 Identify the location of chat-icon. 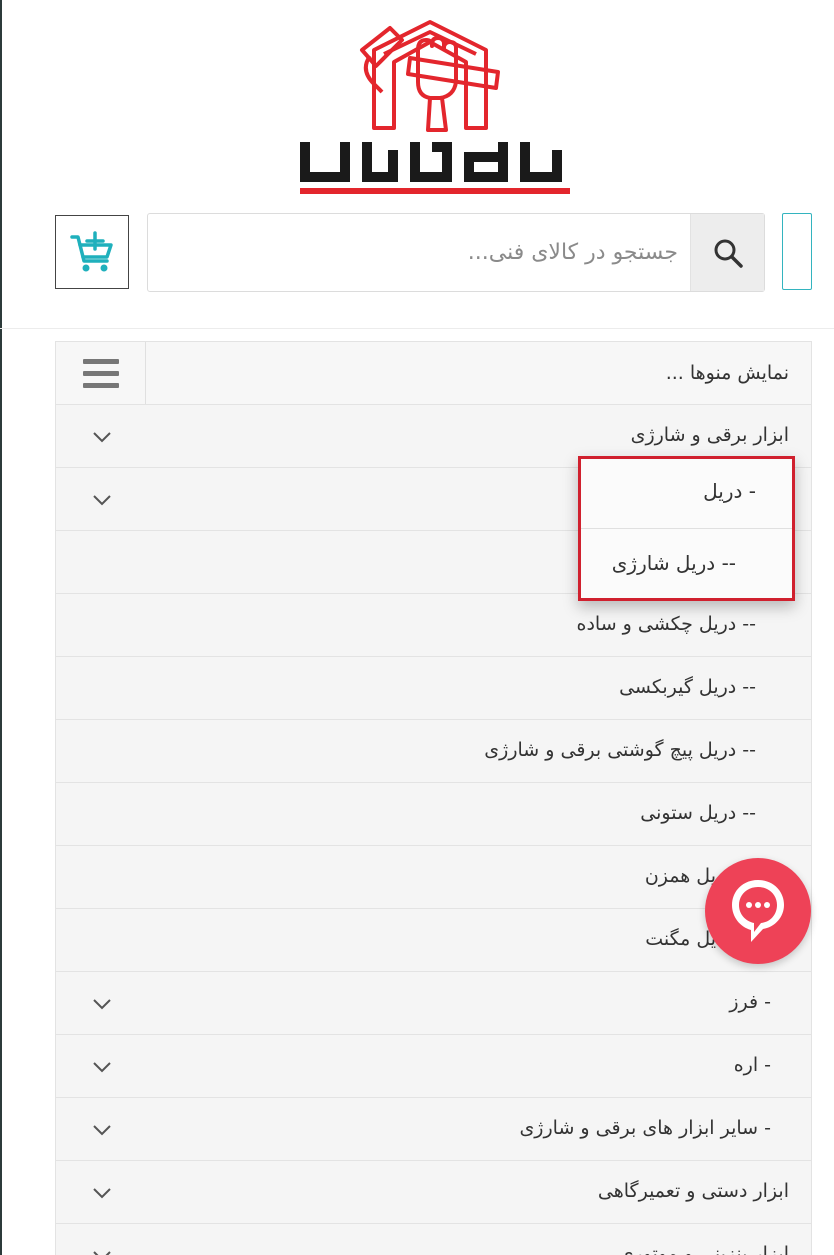
(758, 911).